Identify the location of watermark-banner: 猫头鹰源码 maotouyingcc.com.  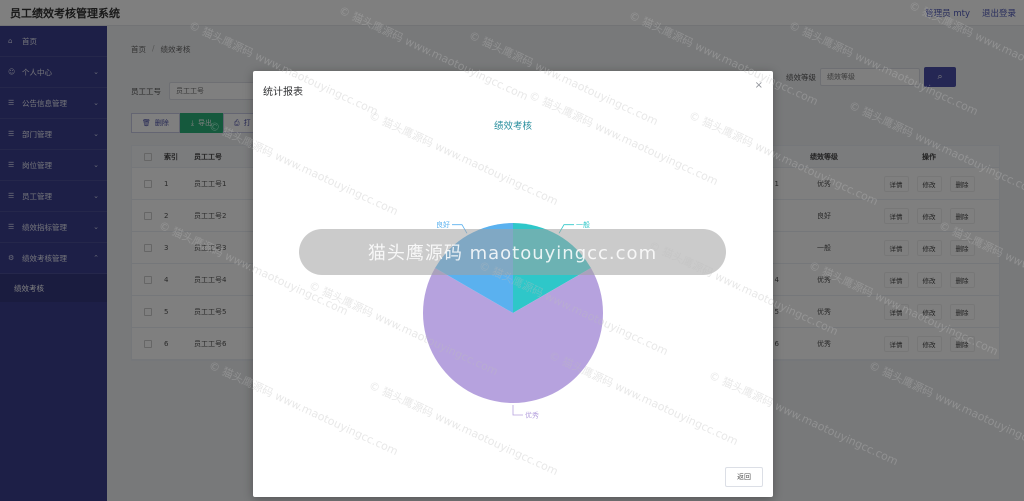
(512, 252).